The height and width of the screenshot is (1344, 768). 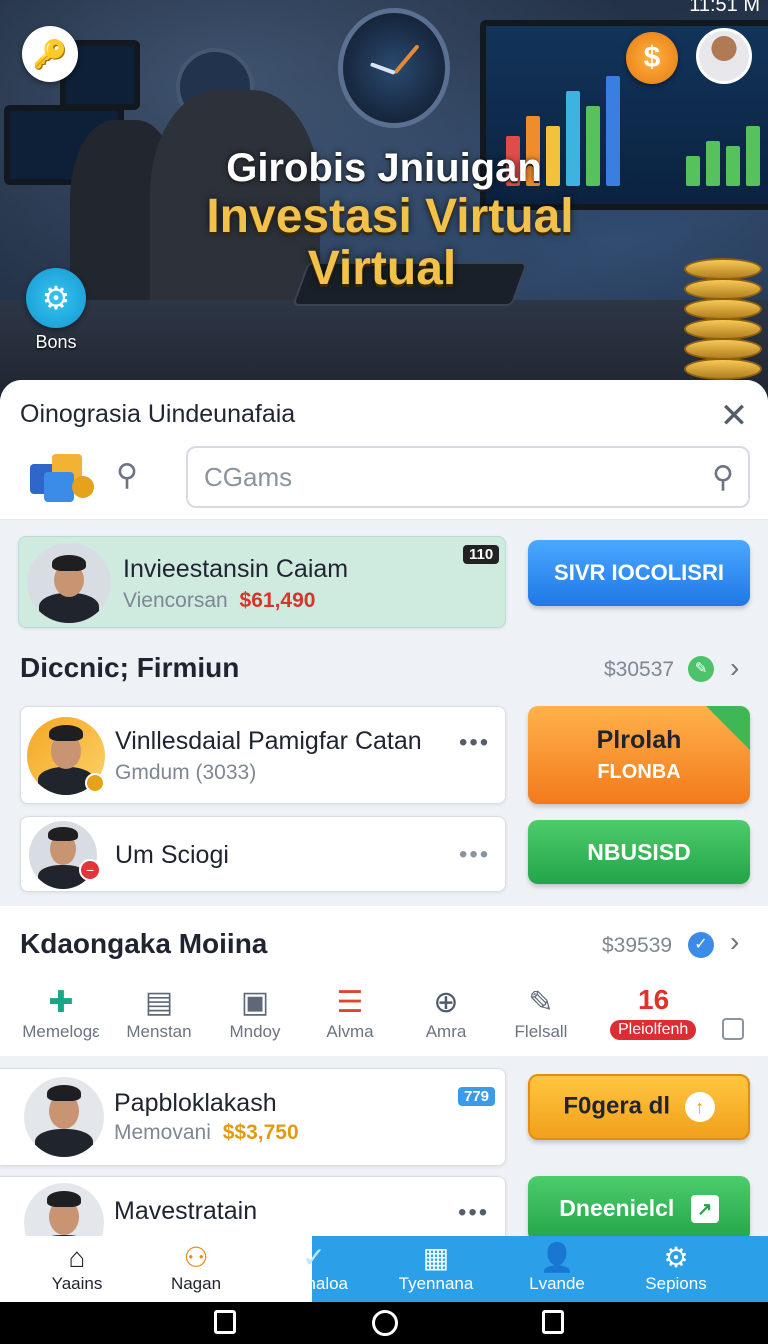 I want to click on category-label: Mndoy, so click(x=255, y=1031).